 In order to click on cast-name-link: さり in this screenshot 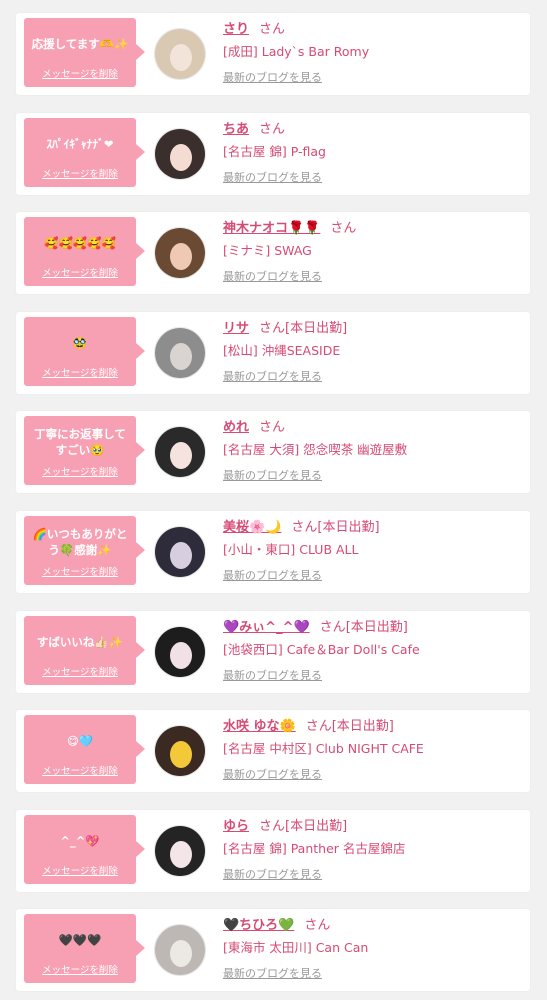, I will do `click(236, 29)`.